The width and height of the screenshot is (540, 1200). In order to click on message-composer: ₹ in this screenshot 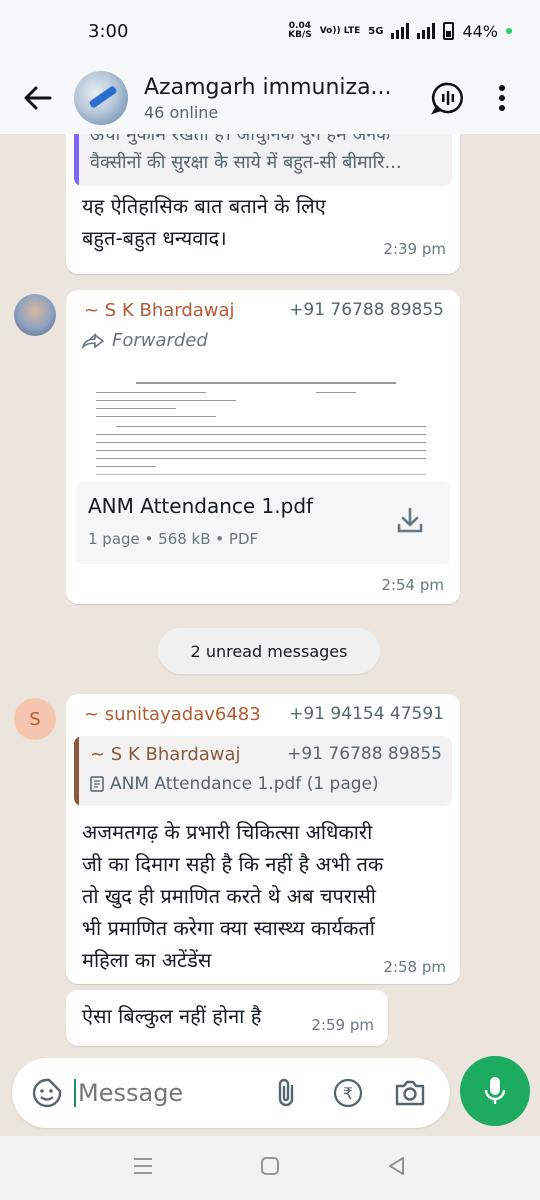, I will do `click(231, 1093)`.